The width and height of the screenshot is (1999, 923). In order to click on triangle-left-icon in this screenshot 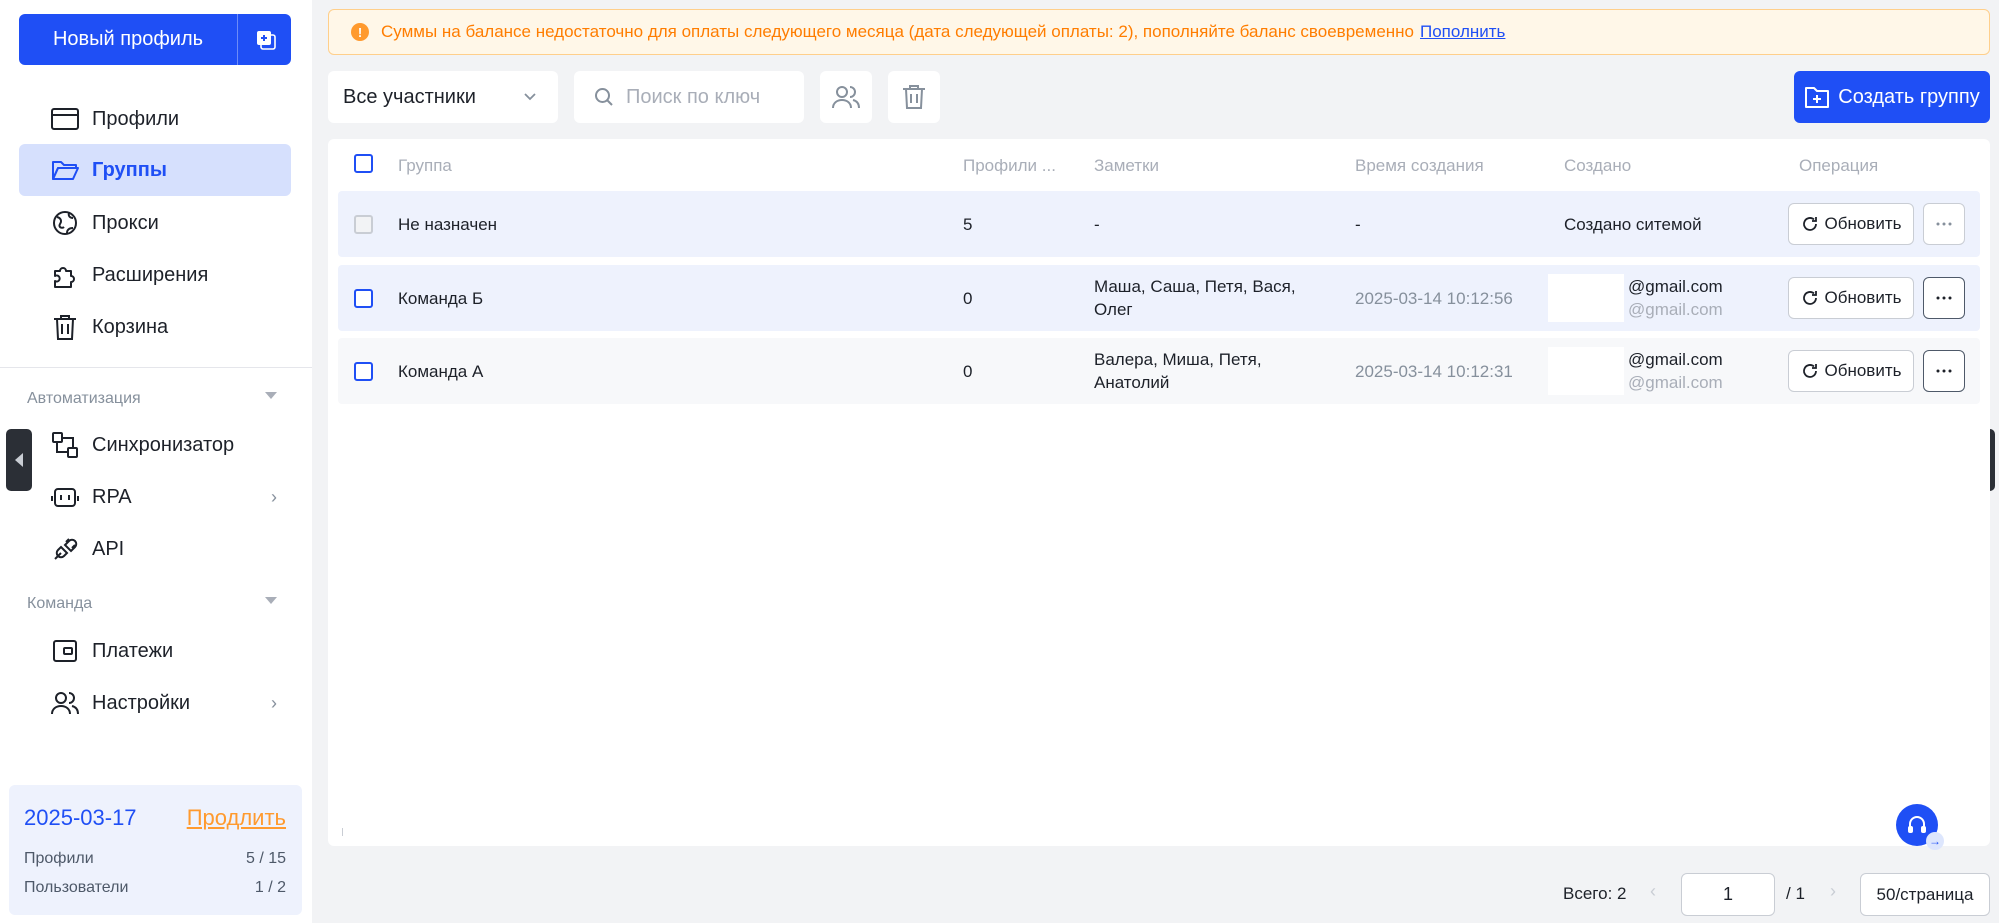, I will do `click(19, 460)`.